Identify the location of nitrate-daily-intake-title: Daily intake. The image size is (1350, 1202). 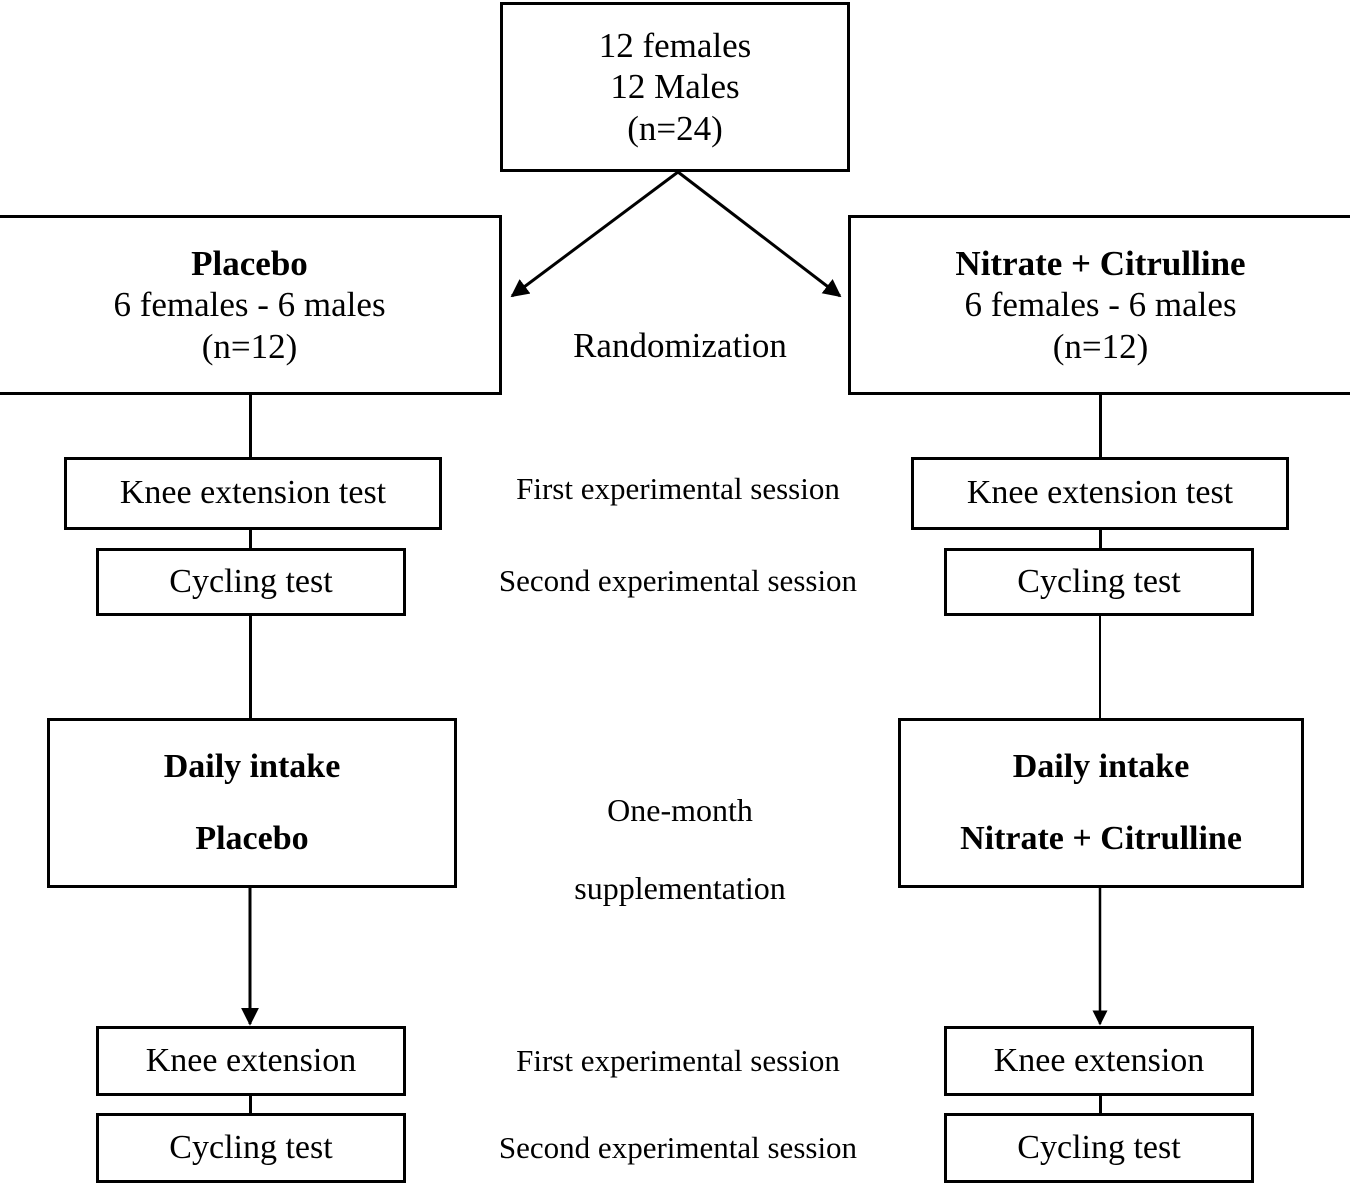
(1101, 766).